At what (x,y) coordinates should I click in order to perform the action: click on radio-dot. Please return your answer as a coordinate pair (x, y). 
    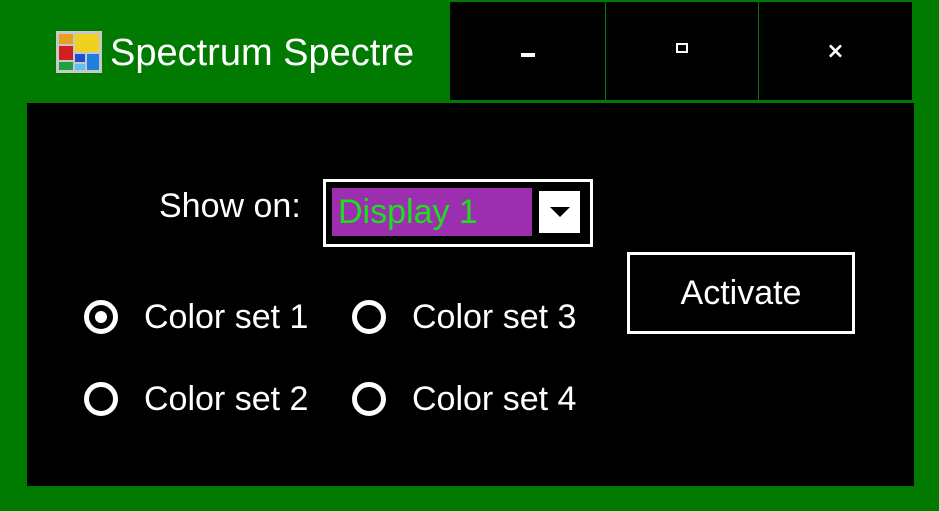
    Looking at the image, I should click on (101, 317).